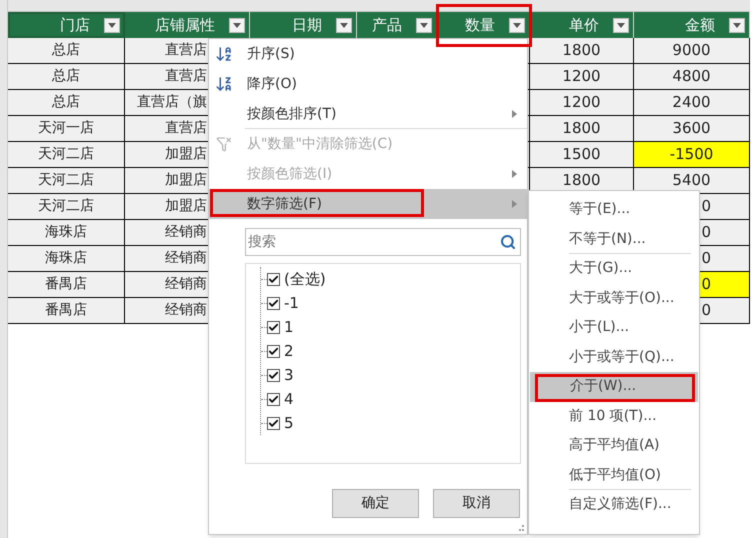 This screenshot has width=752, height=538. I want to click on column-header-label: 店铺属性, so click(185, 25).